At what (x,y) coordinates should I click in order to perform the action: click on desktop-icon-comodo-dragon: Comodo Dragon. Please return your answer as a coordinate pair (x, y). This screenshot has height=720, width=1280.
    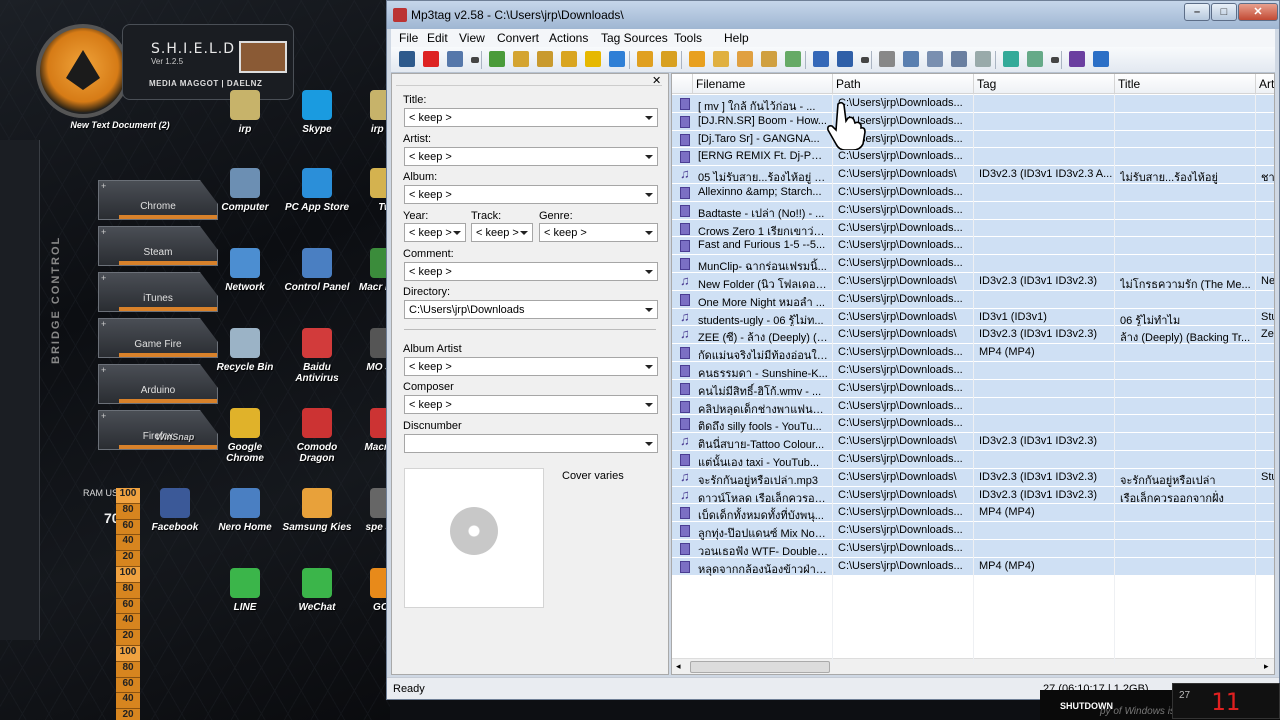
    Looking at the image, I should click on (317, 436).